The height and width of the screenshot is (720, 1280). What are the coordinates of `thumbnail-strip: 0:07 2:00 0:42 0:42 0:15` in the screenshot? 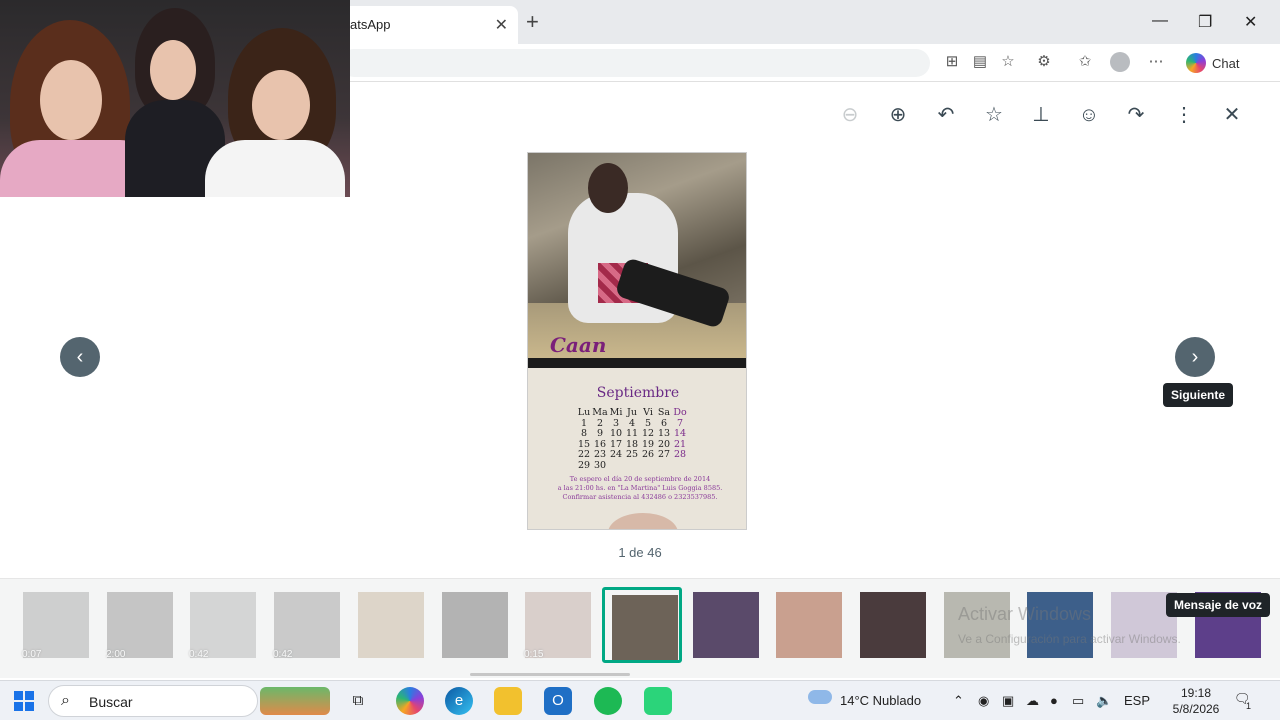 It's located at (640, 628).